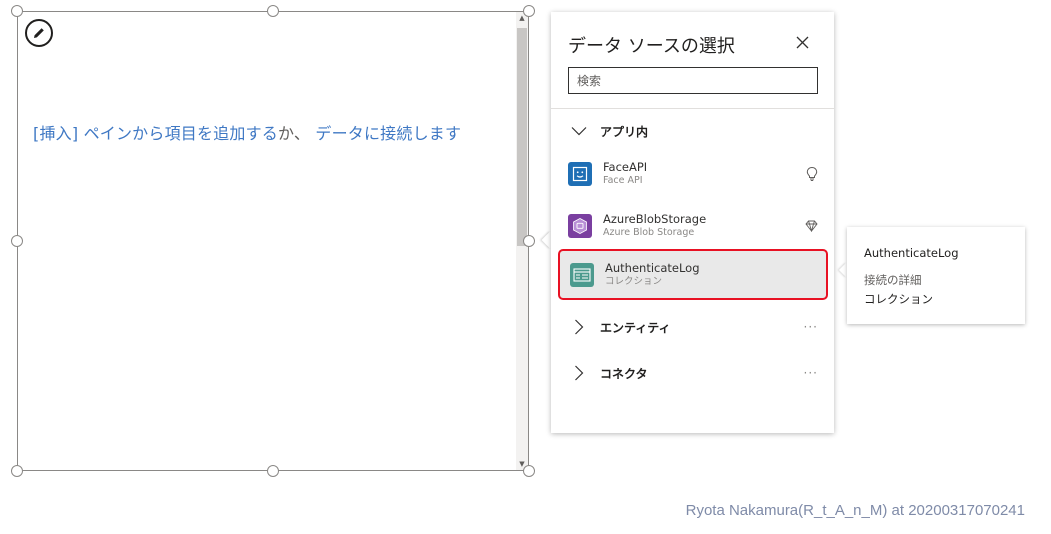 This screenshot has width=1051, height=534. What do you see at coordinates (579, 131) in the screenshot?
I see `chevron-down-icon` at bounding box center [579, 131].